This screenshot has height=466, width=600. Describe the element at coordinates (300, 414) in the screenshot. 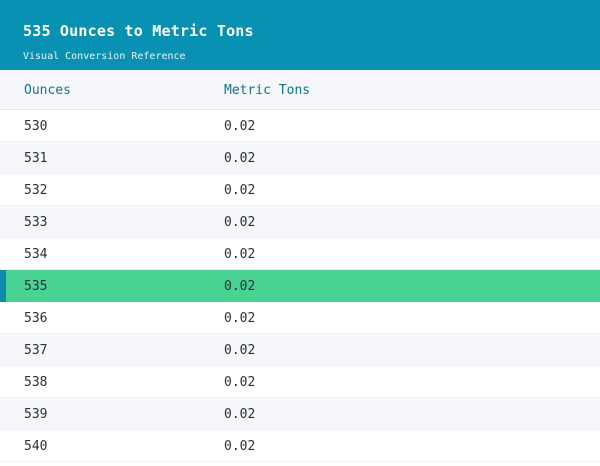

I see `table-row: 539 0.02` at that location.